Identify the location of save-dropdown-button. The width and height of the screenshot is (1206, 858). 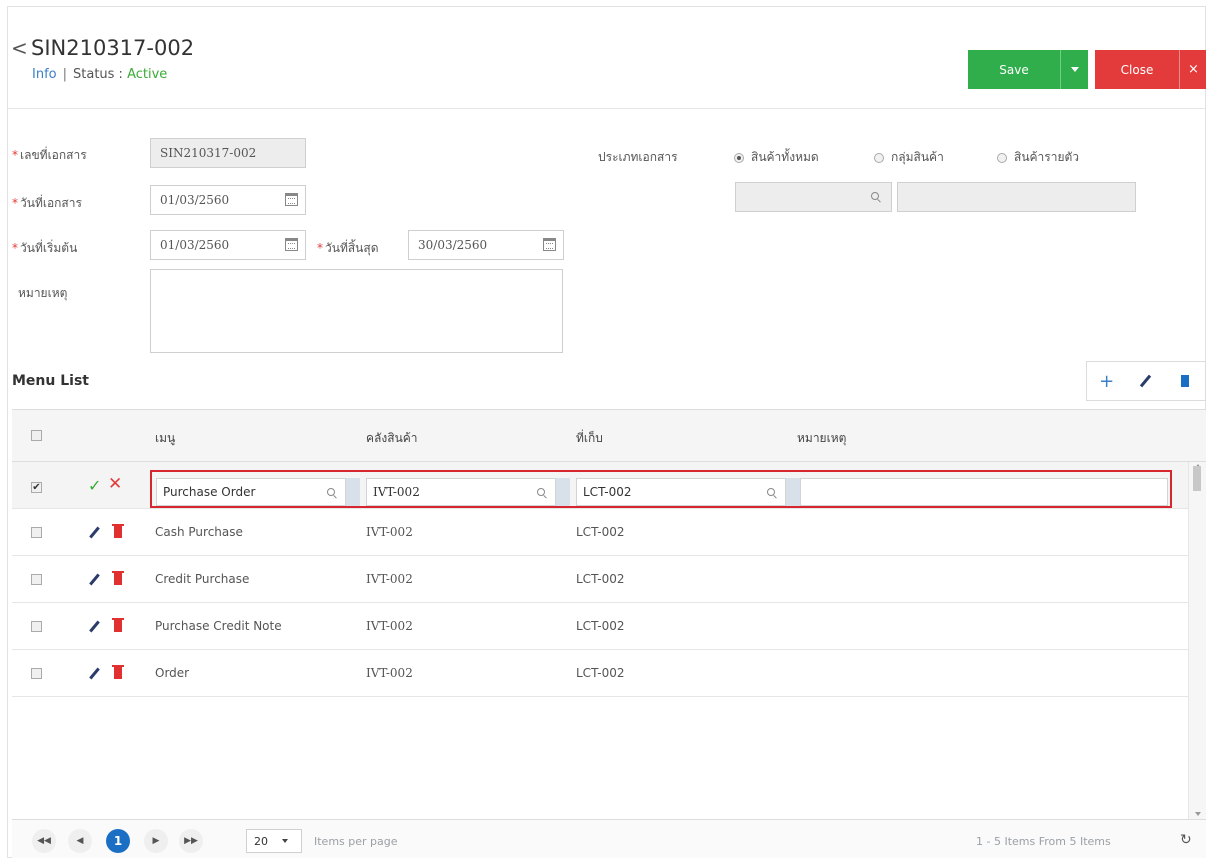
(1074, 69).